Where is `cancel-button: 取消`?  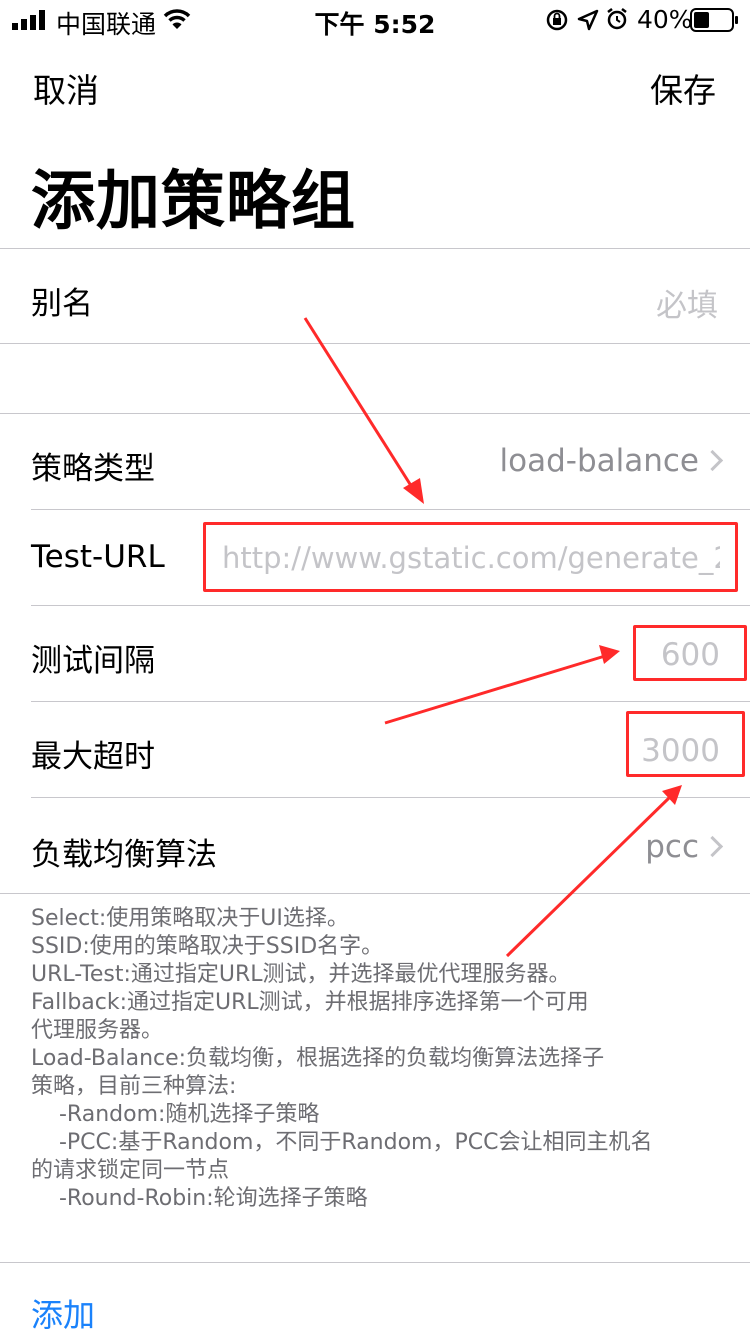 cancel-button: 取消 is located at coordinates (66, 88).